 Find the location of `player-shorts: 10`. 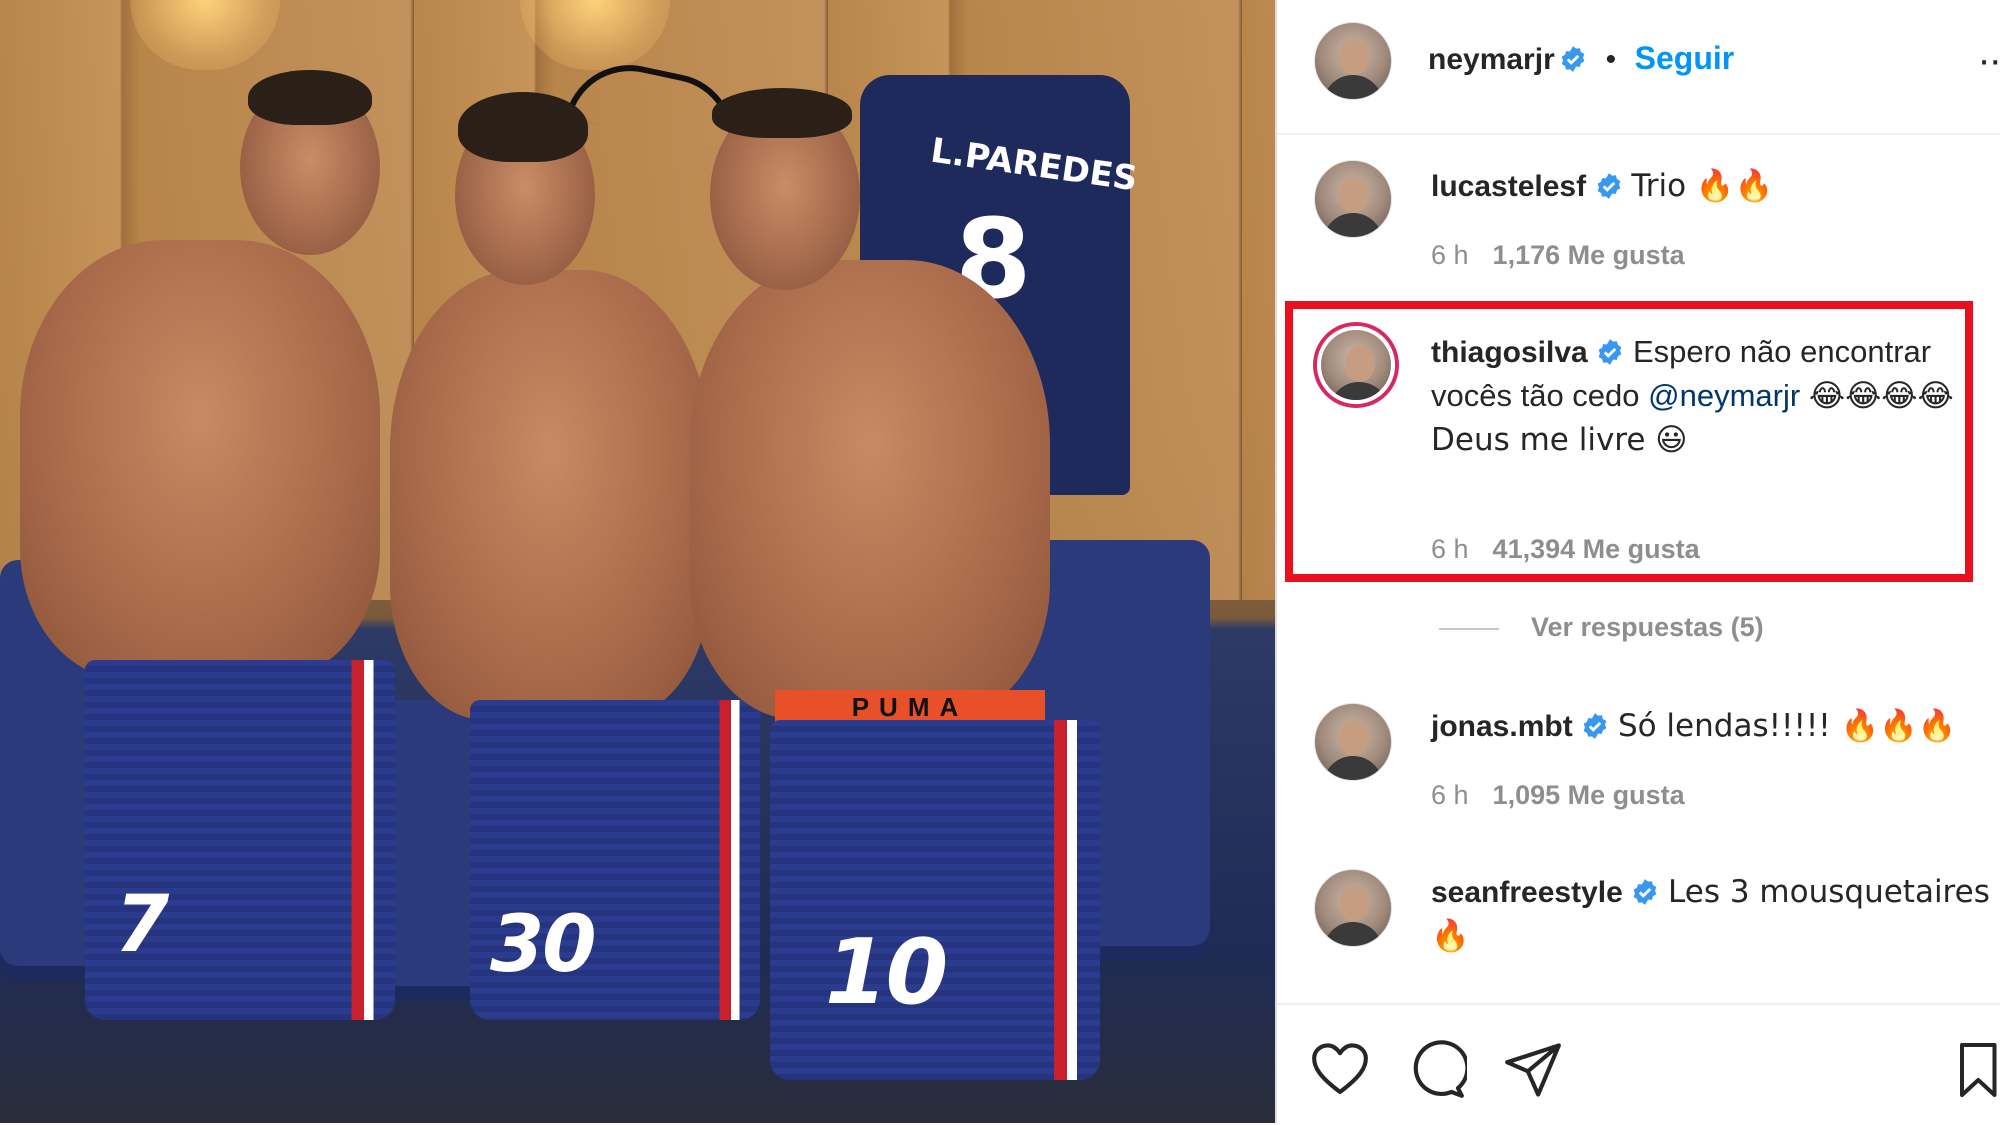

player-shorts: 10 is located at coordinates (935, 900).